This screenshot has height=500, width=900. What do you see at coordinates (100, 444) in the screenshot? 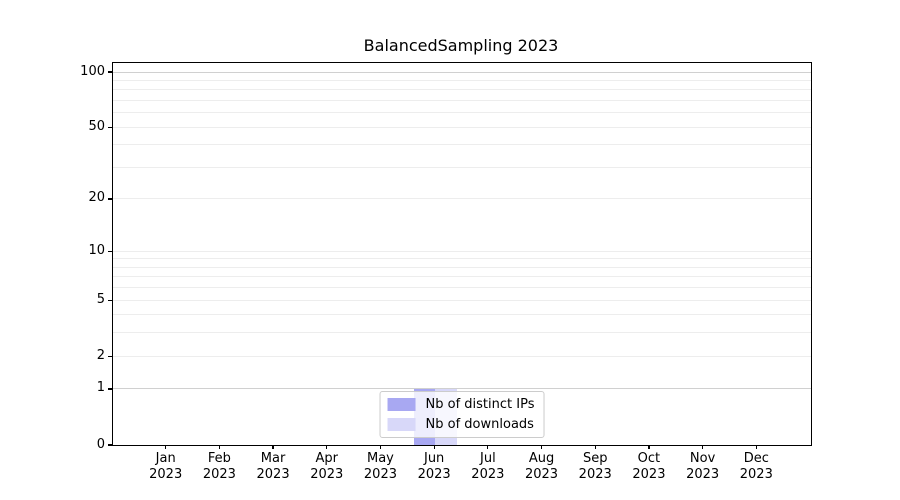
I see `y-tick-label: 0` at bounding box center [100, 444].